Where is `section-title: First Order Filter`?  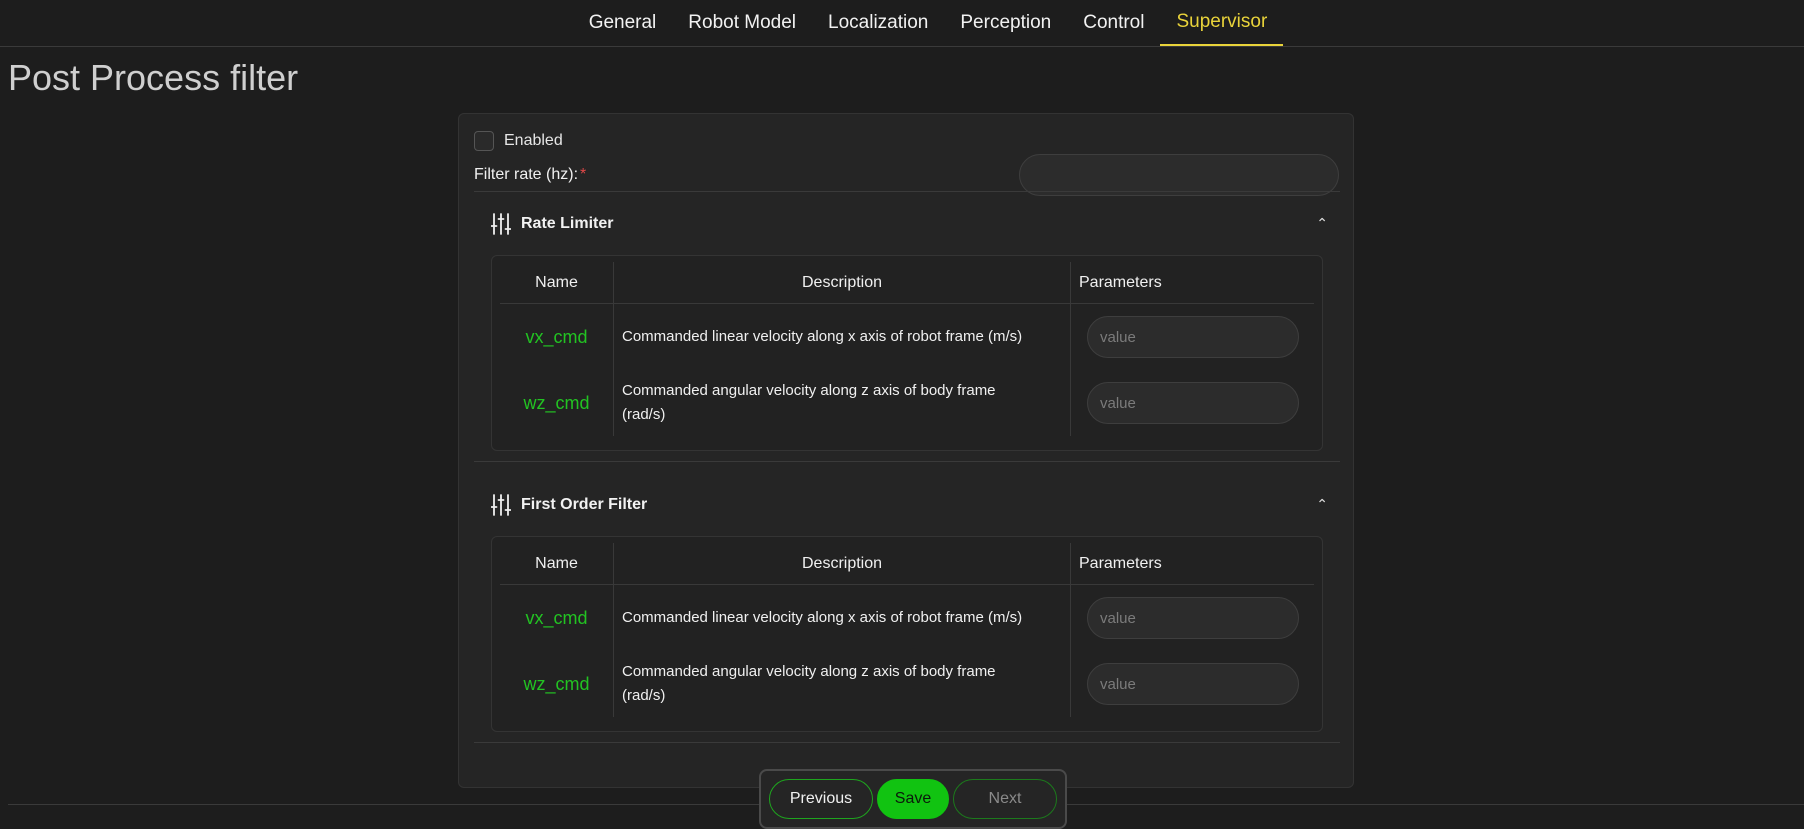 section-title: First Order Filter is located at coordinates (584, 504).